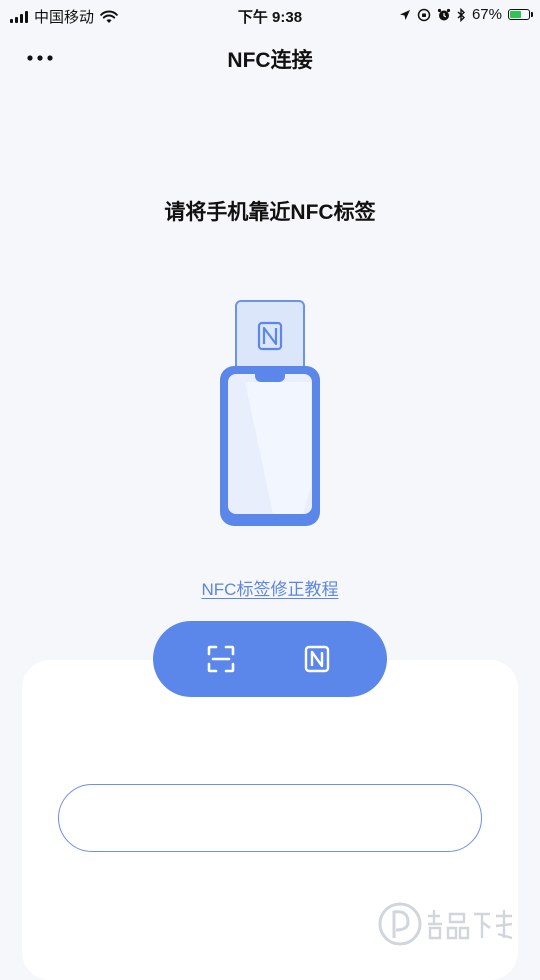  I want to click on nfc-input-container, so click(270, 818).